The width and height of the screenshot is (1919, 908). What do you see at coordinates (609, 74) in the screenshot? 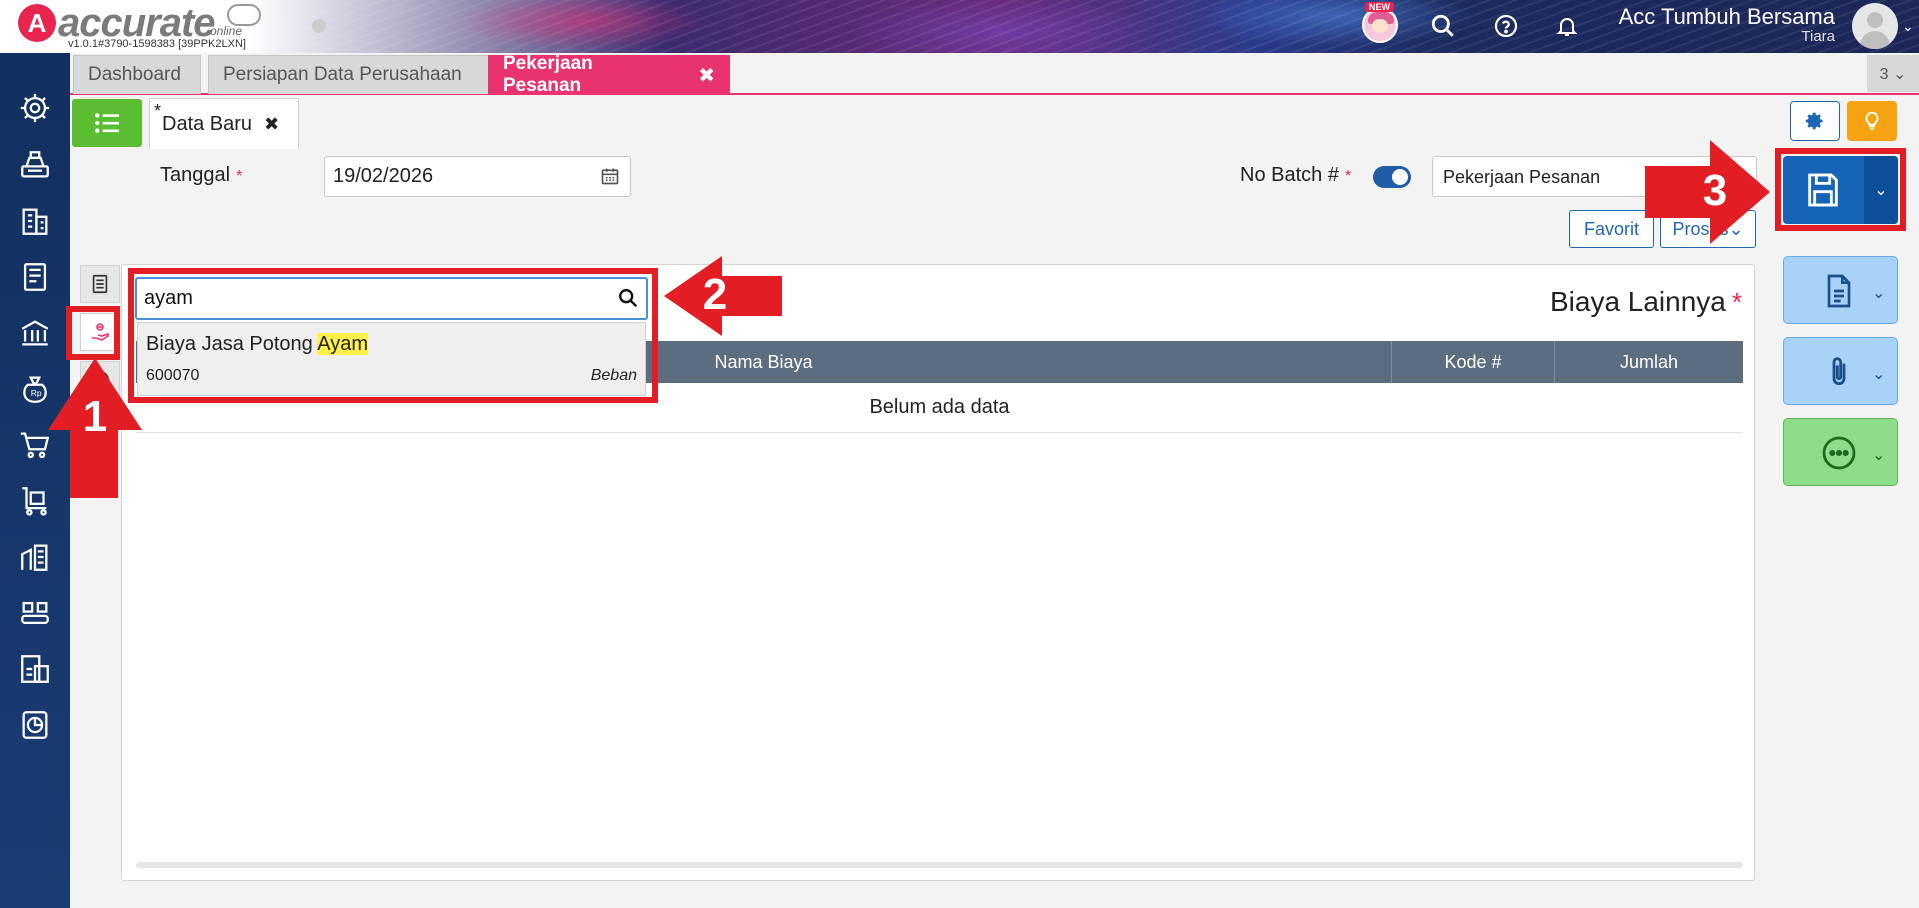
I see `tab-pekerjaan-pesanan: Pekerjaan Pesanan ✖` at bounding box center [609, 74].